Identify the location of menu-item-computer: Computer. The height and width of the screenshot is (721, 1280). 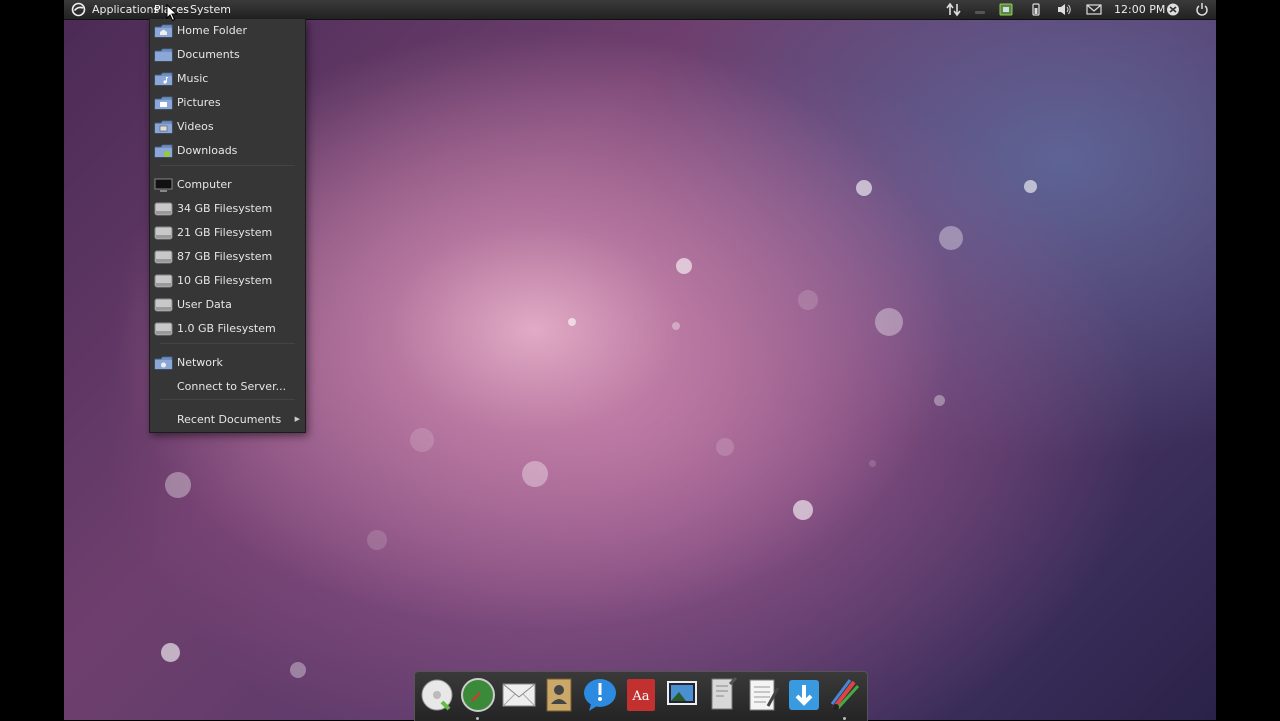
(227, 185).